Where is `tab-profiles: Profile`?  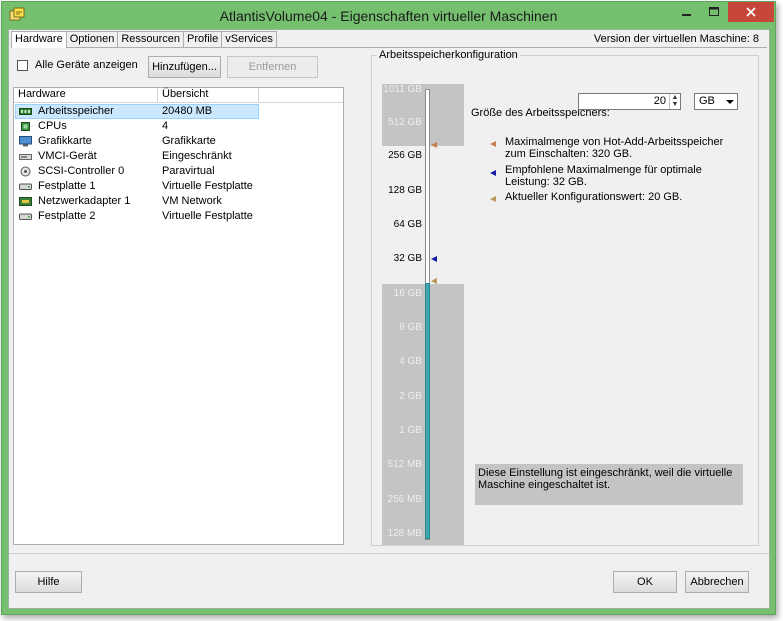 tab-profiles: Profile is located at coordinates (203, 39).